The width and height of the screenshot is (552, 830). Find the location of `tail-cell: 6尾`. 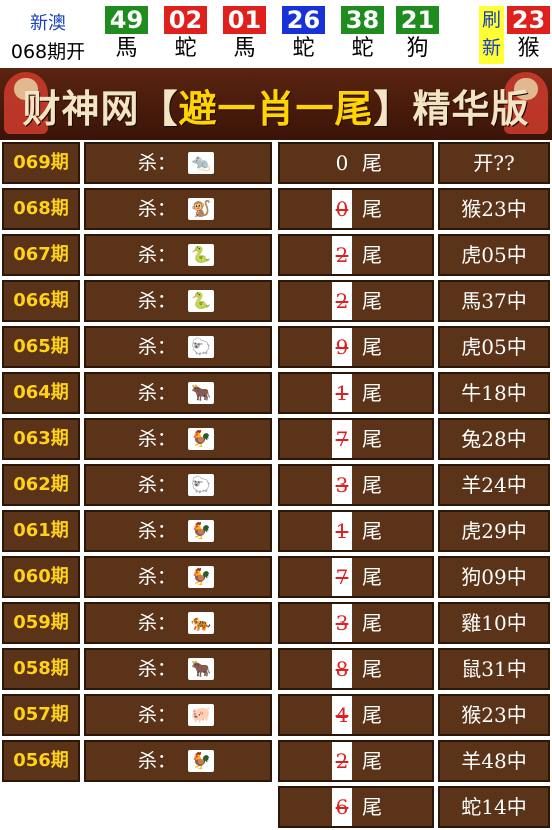

tail-cell: 6尾 is located at coordinates (356, 807).